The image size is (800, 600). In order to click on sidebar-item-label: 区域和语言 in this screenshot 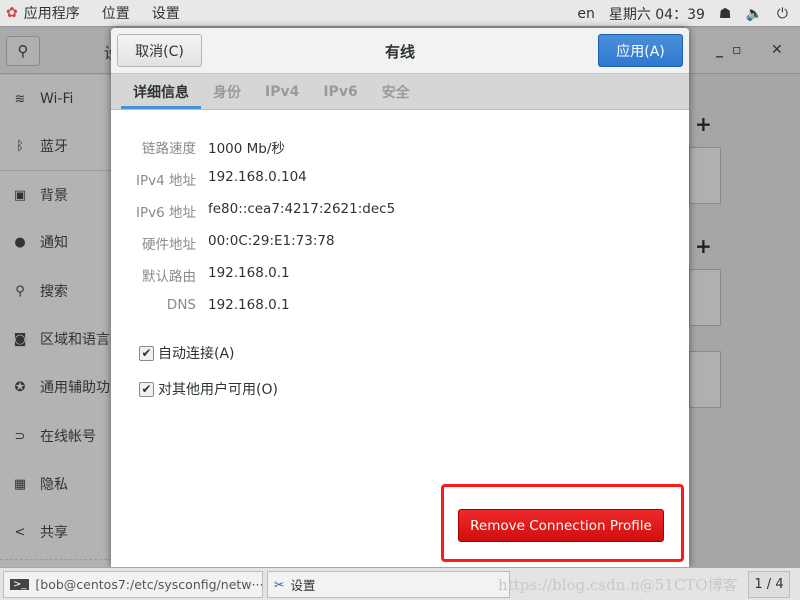, I will do `click(75, 340)`.